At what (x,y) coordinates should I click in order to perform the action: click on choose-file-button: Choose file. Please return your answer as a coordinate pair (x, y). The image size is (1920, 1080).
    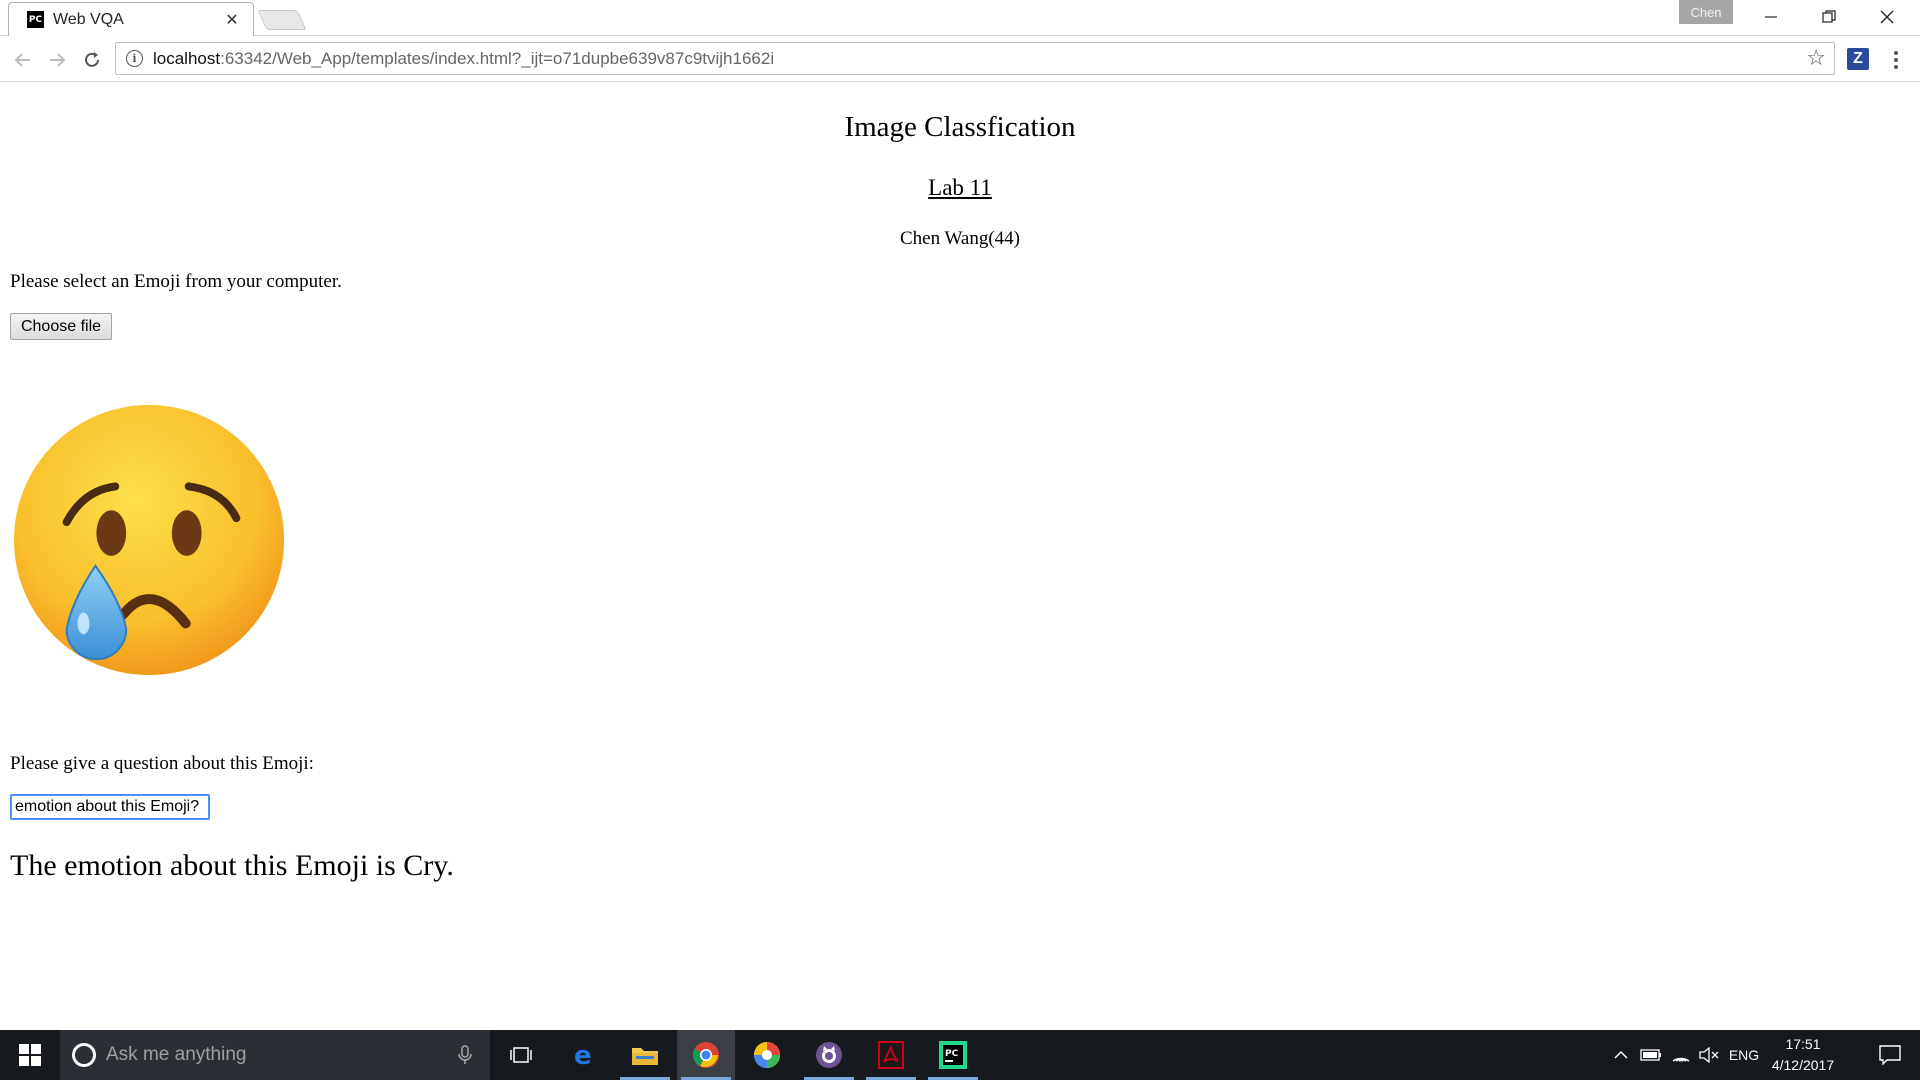
    Looking at the image, I should click on (61, 326).